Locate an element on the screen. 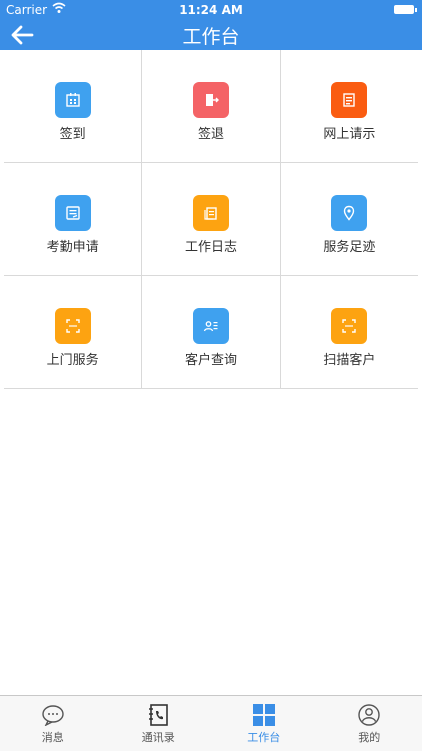 Image resolution: width=422 pixels, height=751 pixels. tab-workbench: 工作台 is located at coordinates (264, 723).